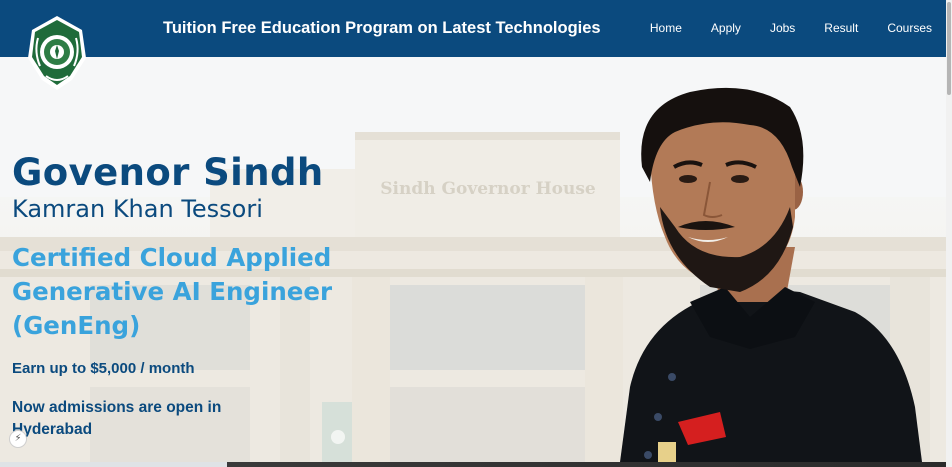 The height and width of the screenshot is (467, 952). I want to click on sindh-governor-emblem-icon, so click(57, 53).